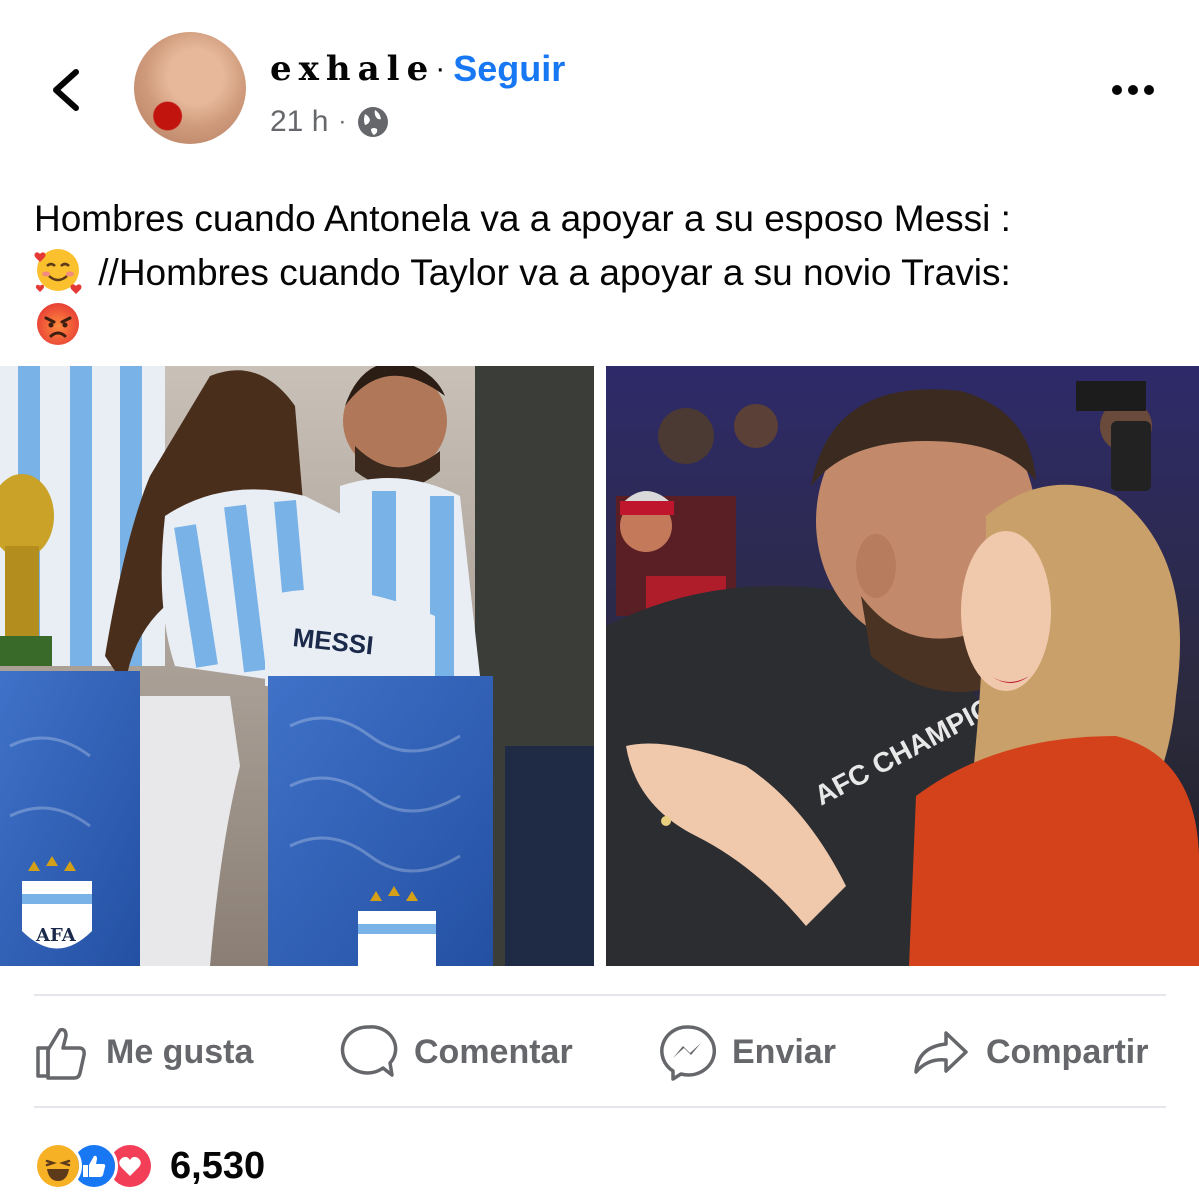 The width and height of the screenshot is (1199, 1200). Describe the element at coordinates (688, 1053) in the screenshot. I see `messenger-icon` at that location.